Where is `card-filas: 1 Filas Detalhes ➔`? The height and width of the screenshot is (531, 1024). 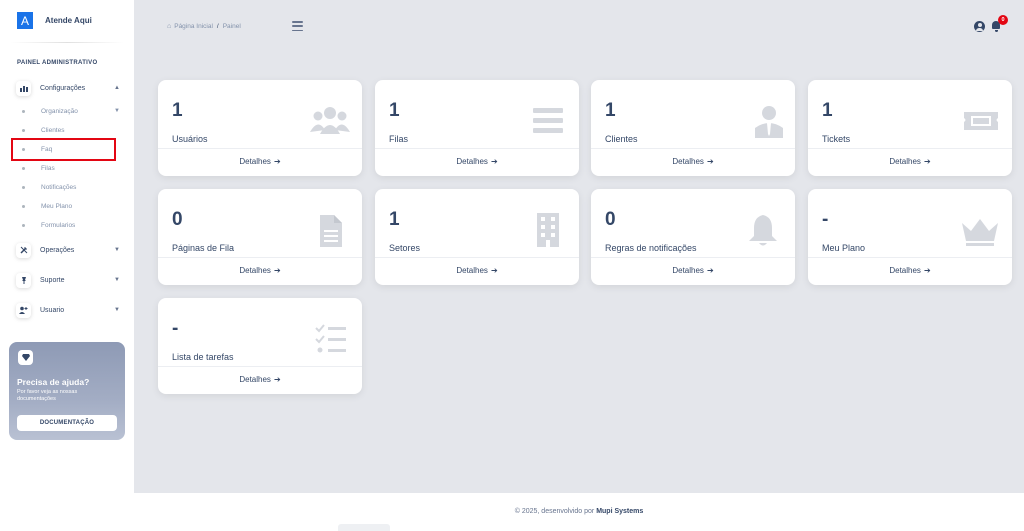 card-filas: 1 Filas Detalhes ➔ is located at coordinates (477, 128).